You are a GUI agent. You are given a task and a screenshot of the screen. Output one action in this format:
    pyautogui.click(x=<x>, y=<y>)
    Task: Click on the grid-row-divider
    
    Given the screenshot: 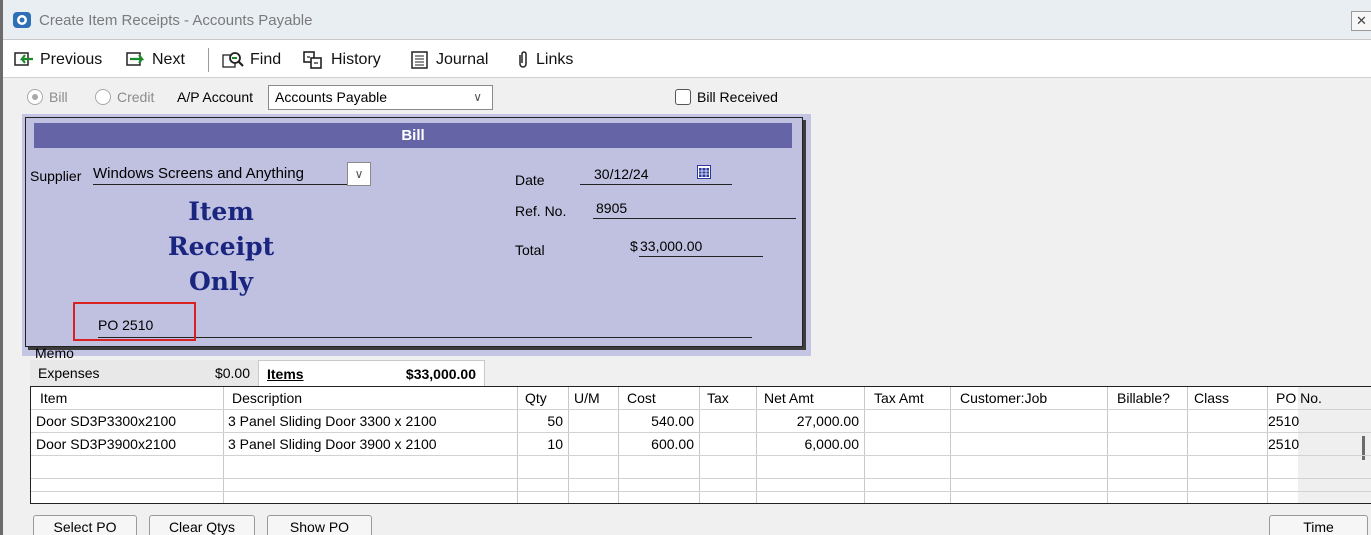 What is the action you would take?
    pyautogui.click(x=701, y=491)
    